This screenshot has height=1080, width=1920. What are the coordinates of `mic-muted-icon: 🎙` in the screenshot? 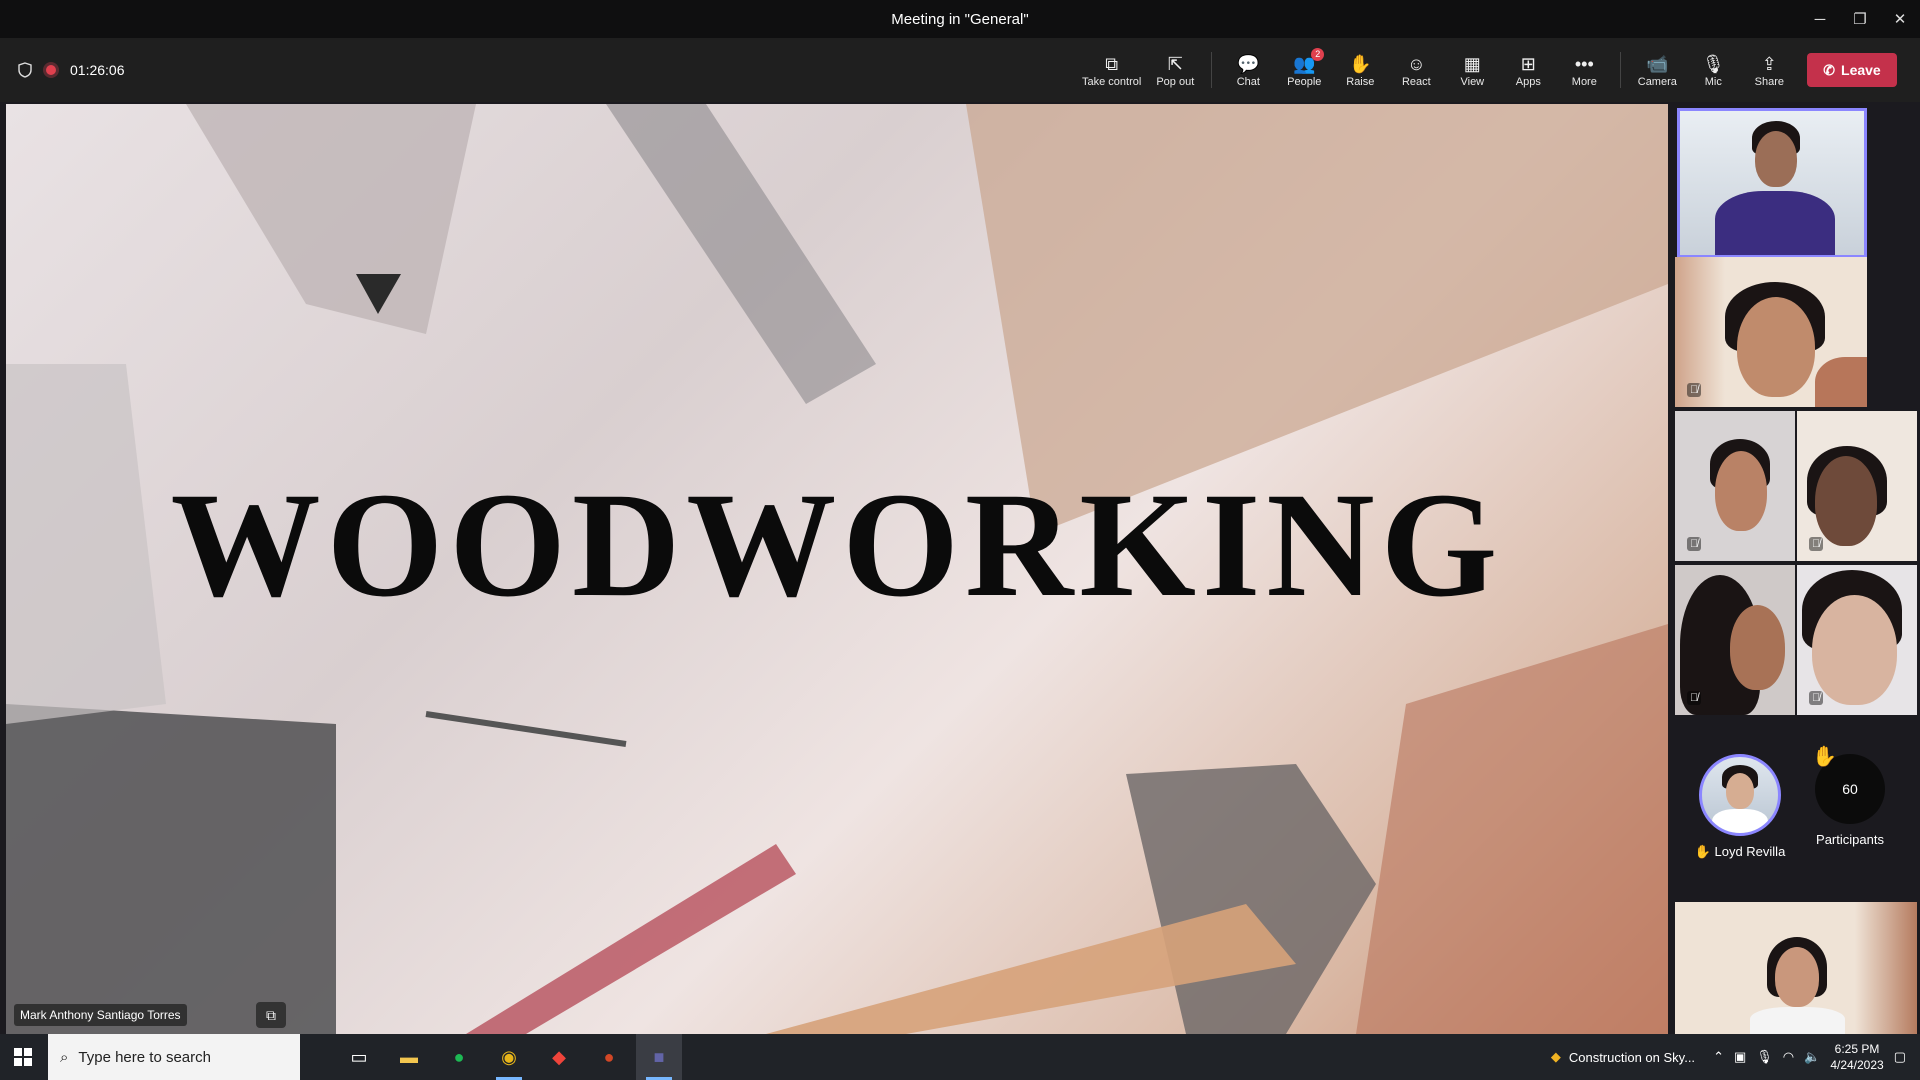 It's located at (1713, 64).